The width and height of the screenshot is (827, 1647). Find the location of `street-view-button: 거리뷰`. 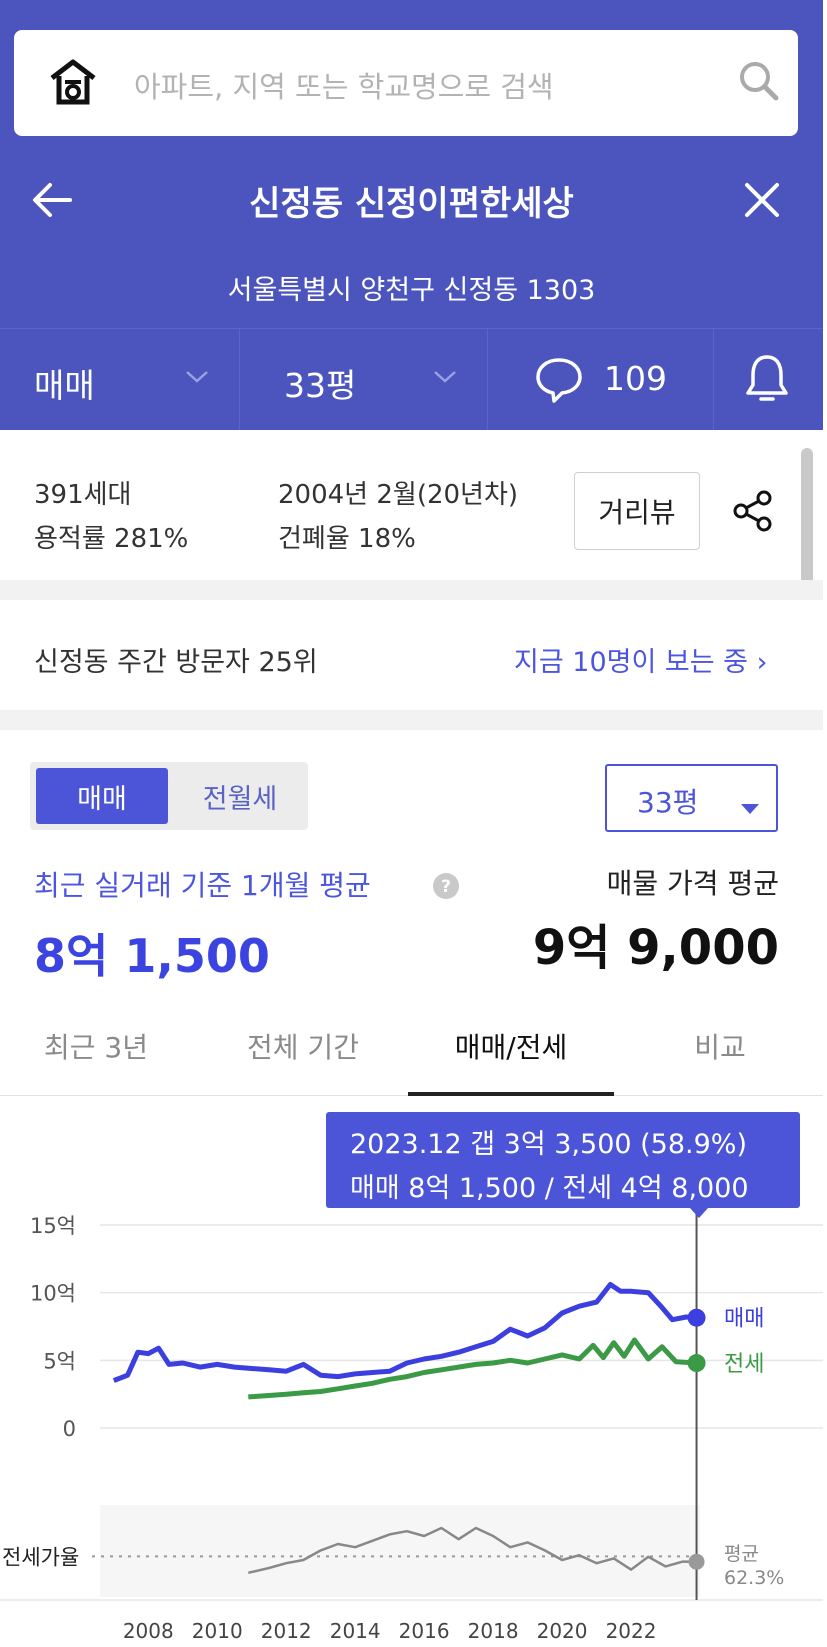

street-view-button: 거리뷰 is located at coordinates (637, 511).